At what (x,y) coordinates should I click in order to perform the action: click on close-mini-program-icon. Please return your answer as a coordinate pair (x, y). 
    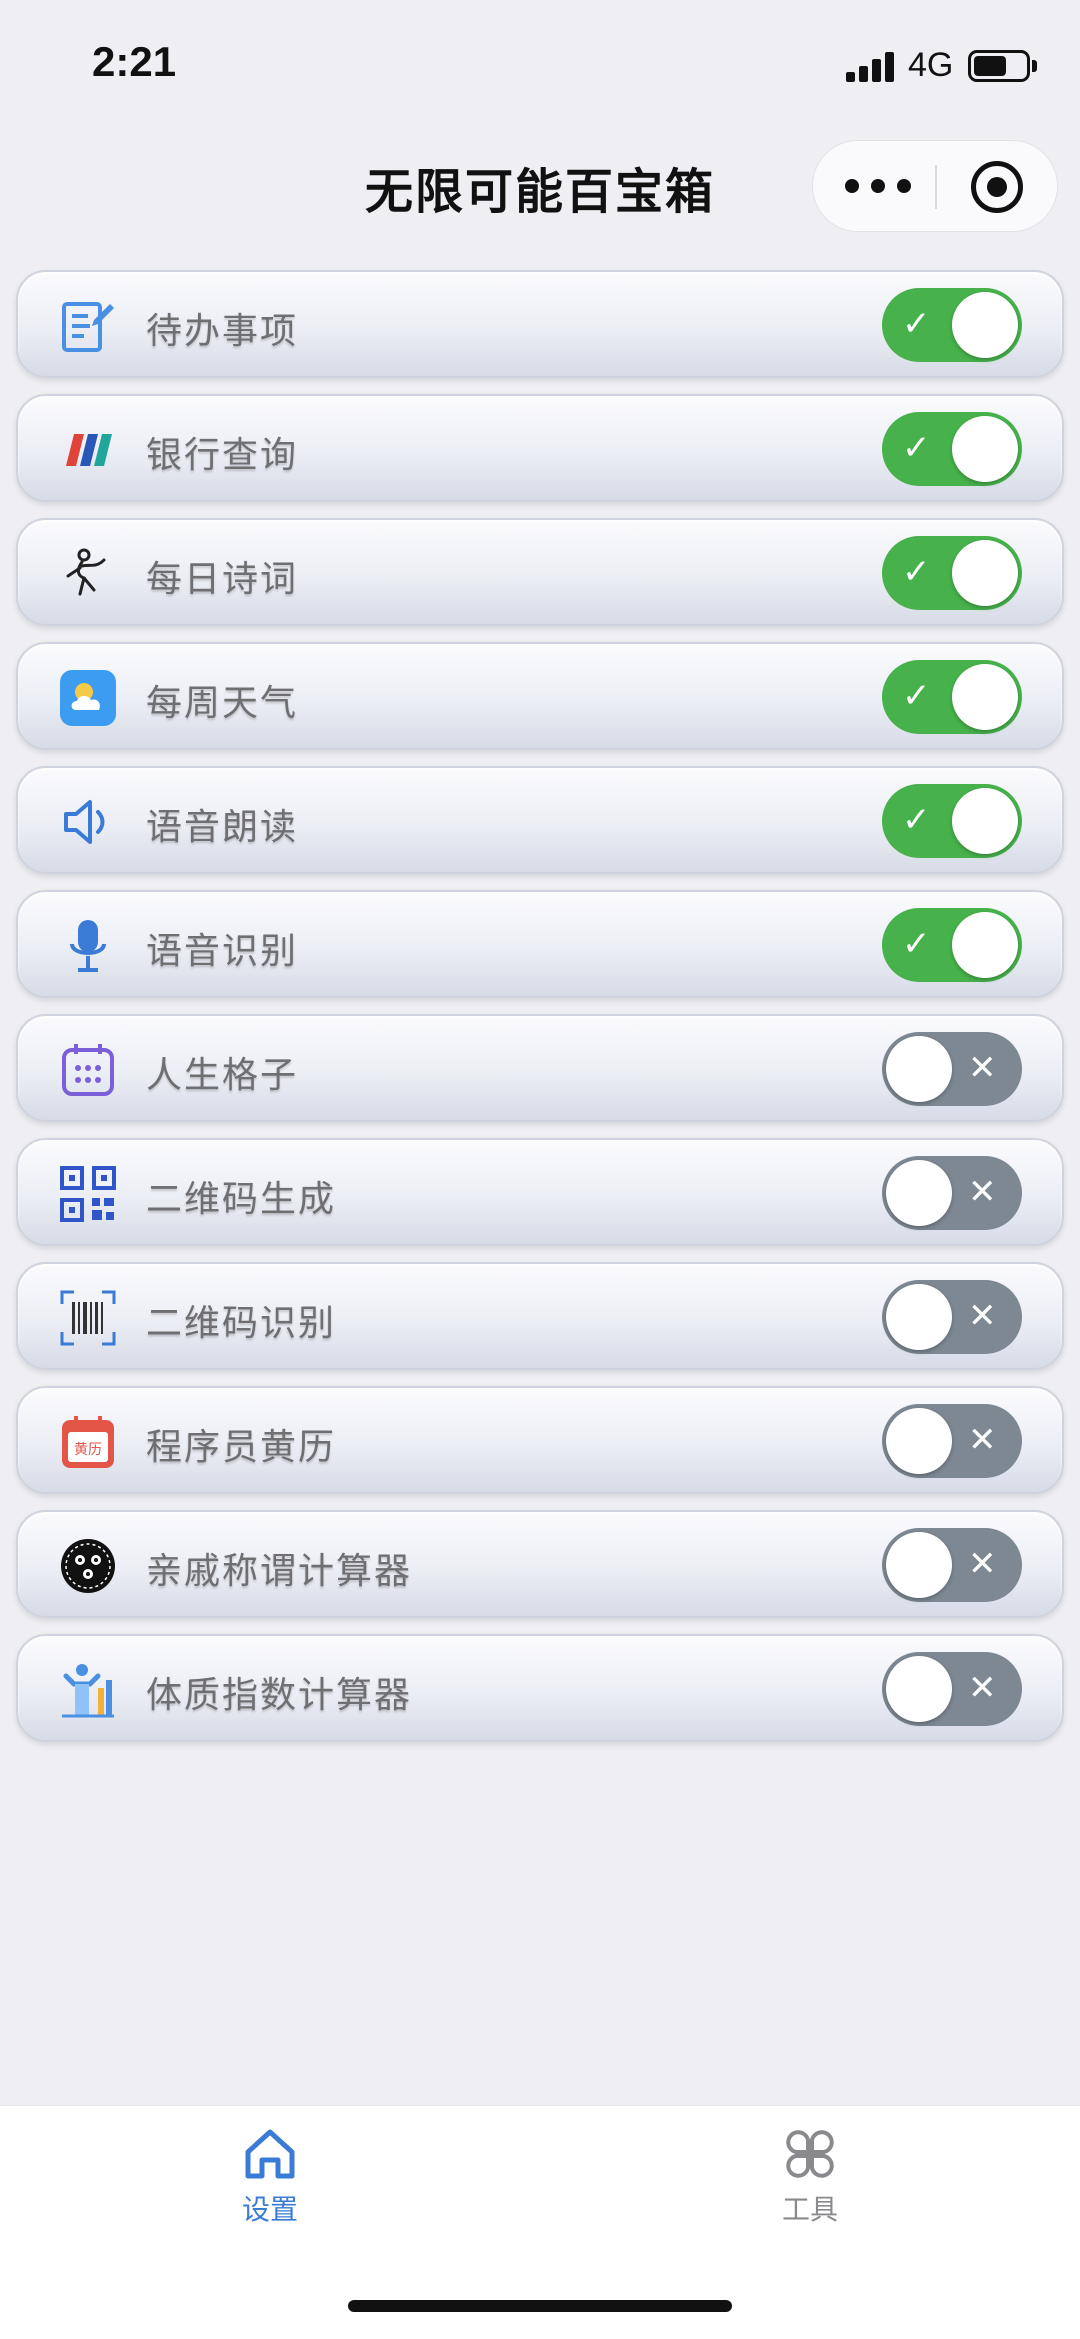
    Looking at the image, I should click on (997, 187).